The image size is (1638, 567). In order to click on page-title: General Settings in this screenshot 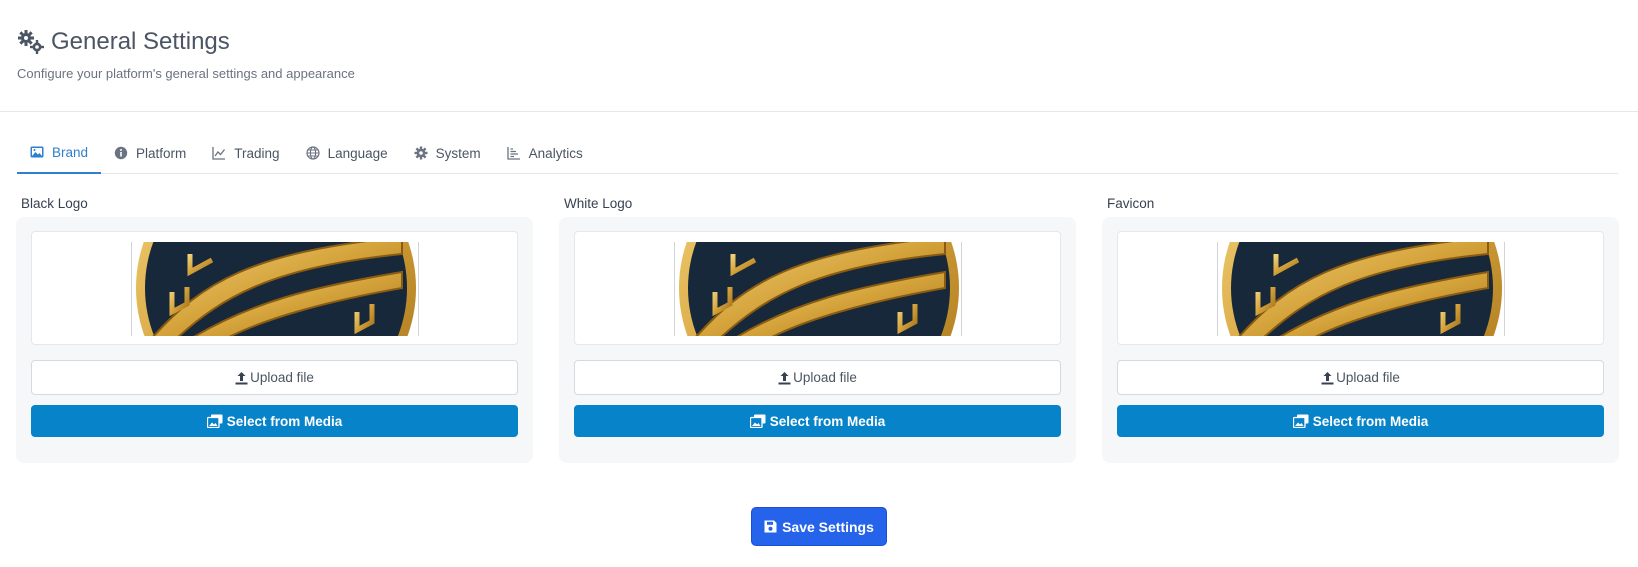, I will do `click(140, 41)`.